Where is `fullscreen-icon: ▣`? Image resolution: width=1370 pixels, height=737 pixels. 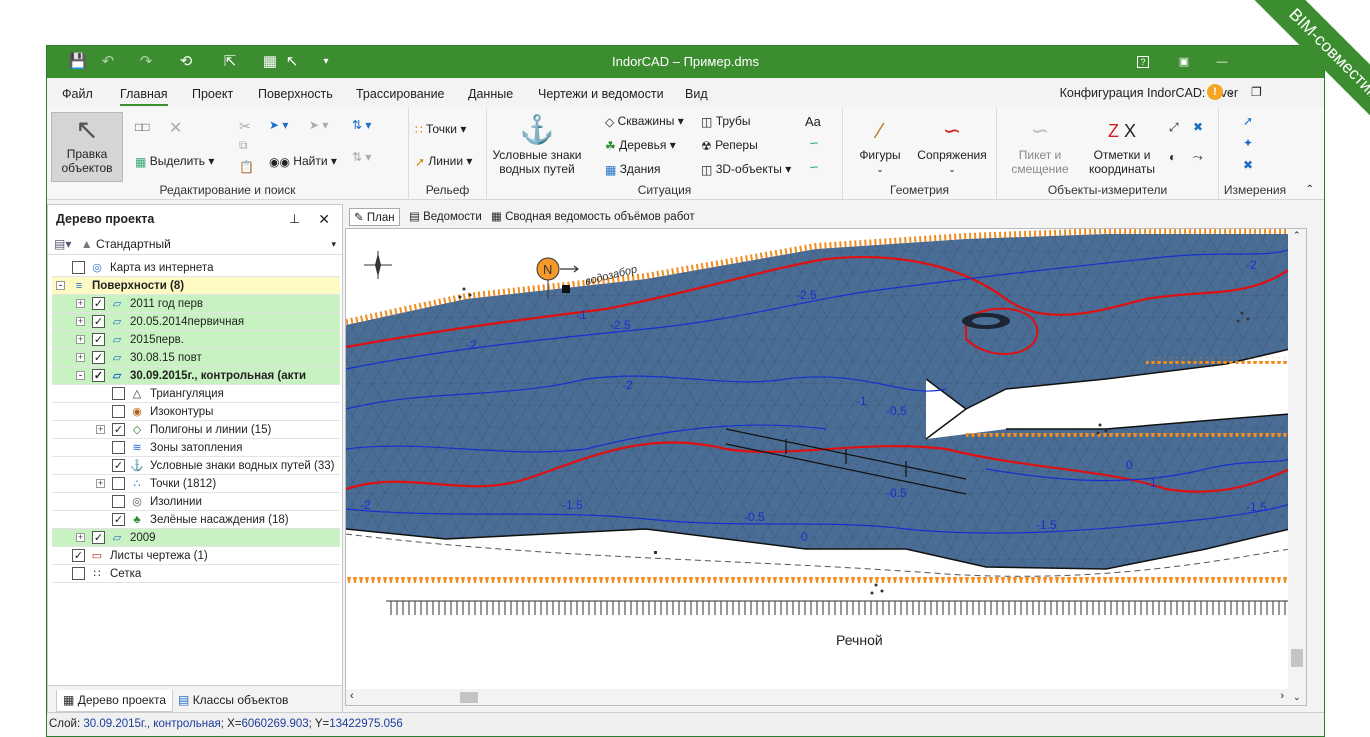
fullscreen-icon: ▣ is located at coordinates (1184, 62).